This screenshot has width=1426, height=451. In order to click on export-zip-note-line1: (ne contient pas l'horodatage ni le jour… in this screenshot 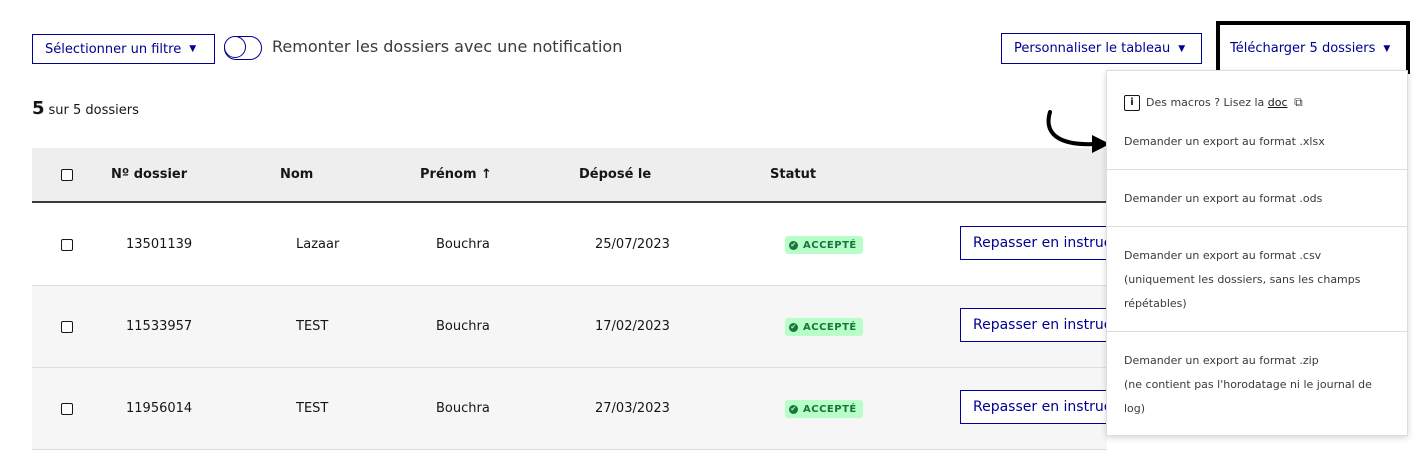, I will do `click(1248, 384)`.